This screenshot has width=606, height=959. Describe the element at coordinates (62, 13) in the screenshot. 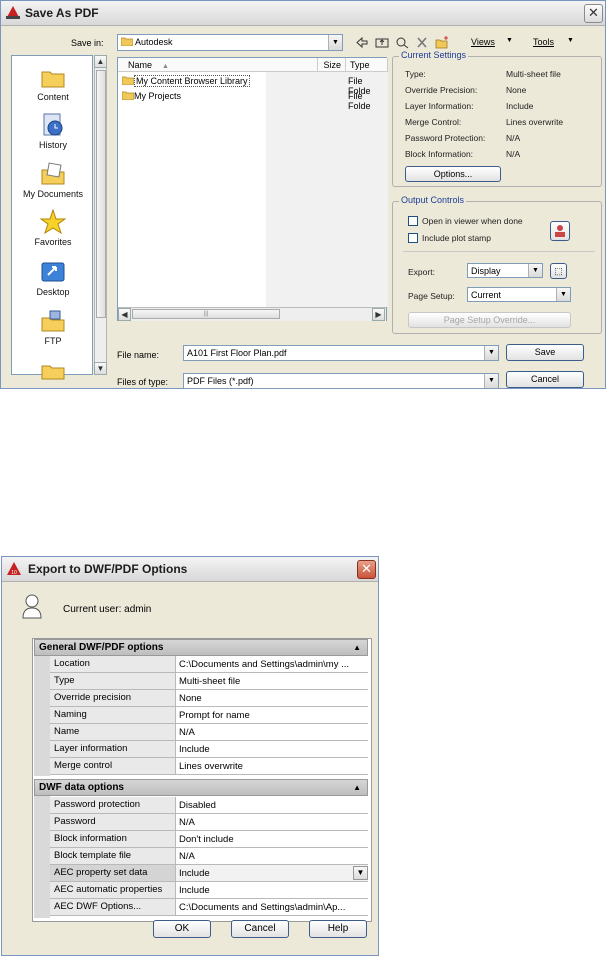

I see `dialog-title: Save As PDF` at that location.